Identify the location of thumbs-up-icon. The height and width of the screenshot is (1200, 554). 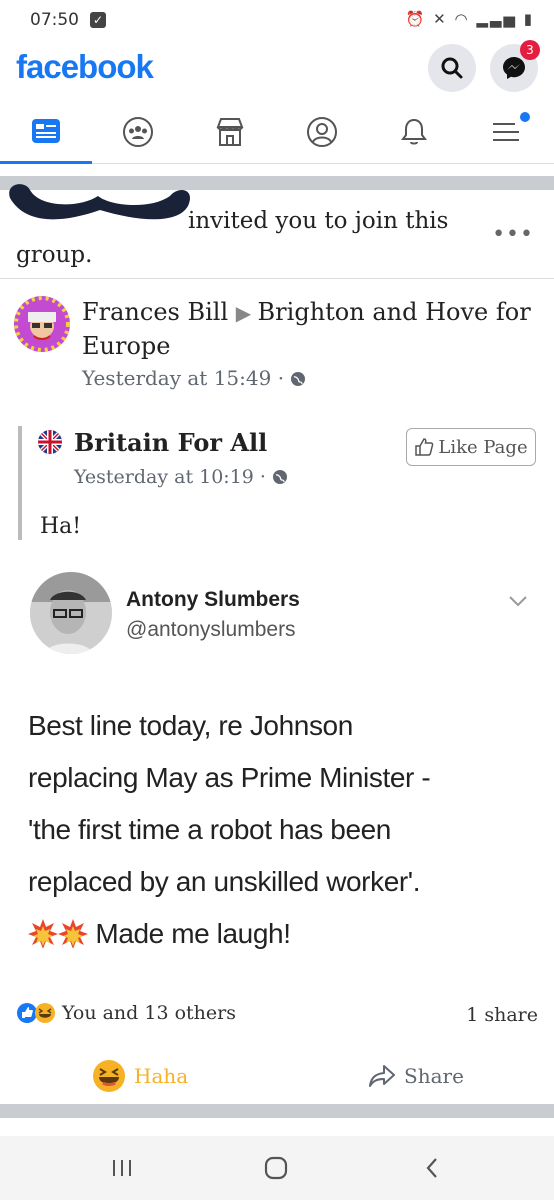
(424, 447).